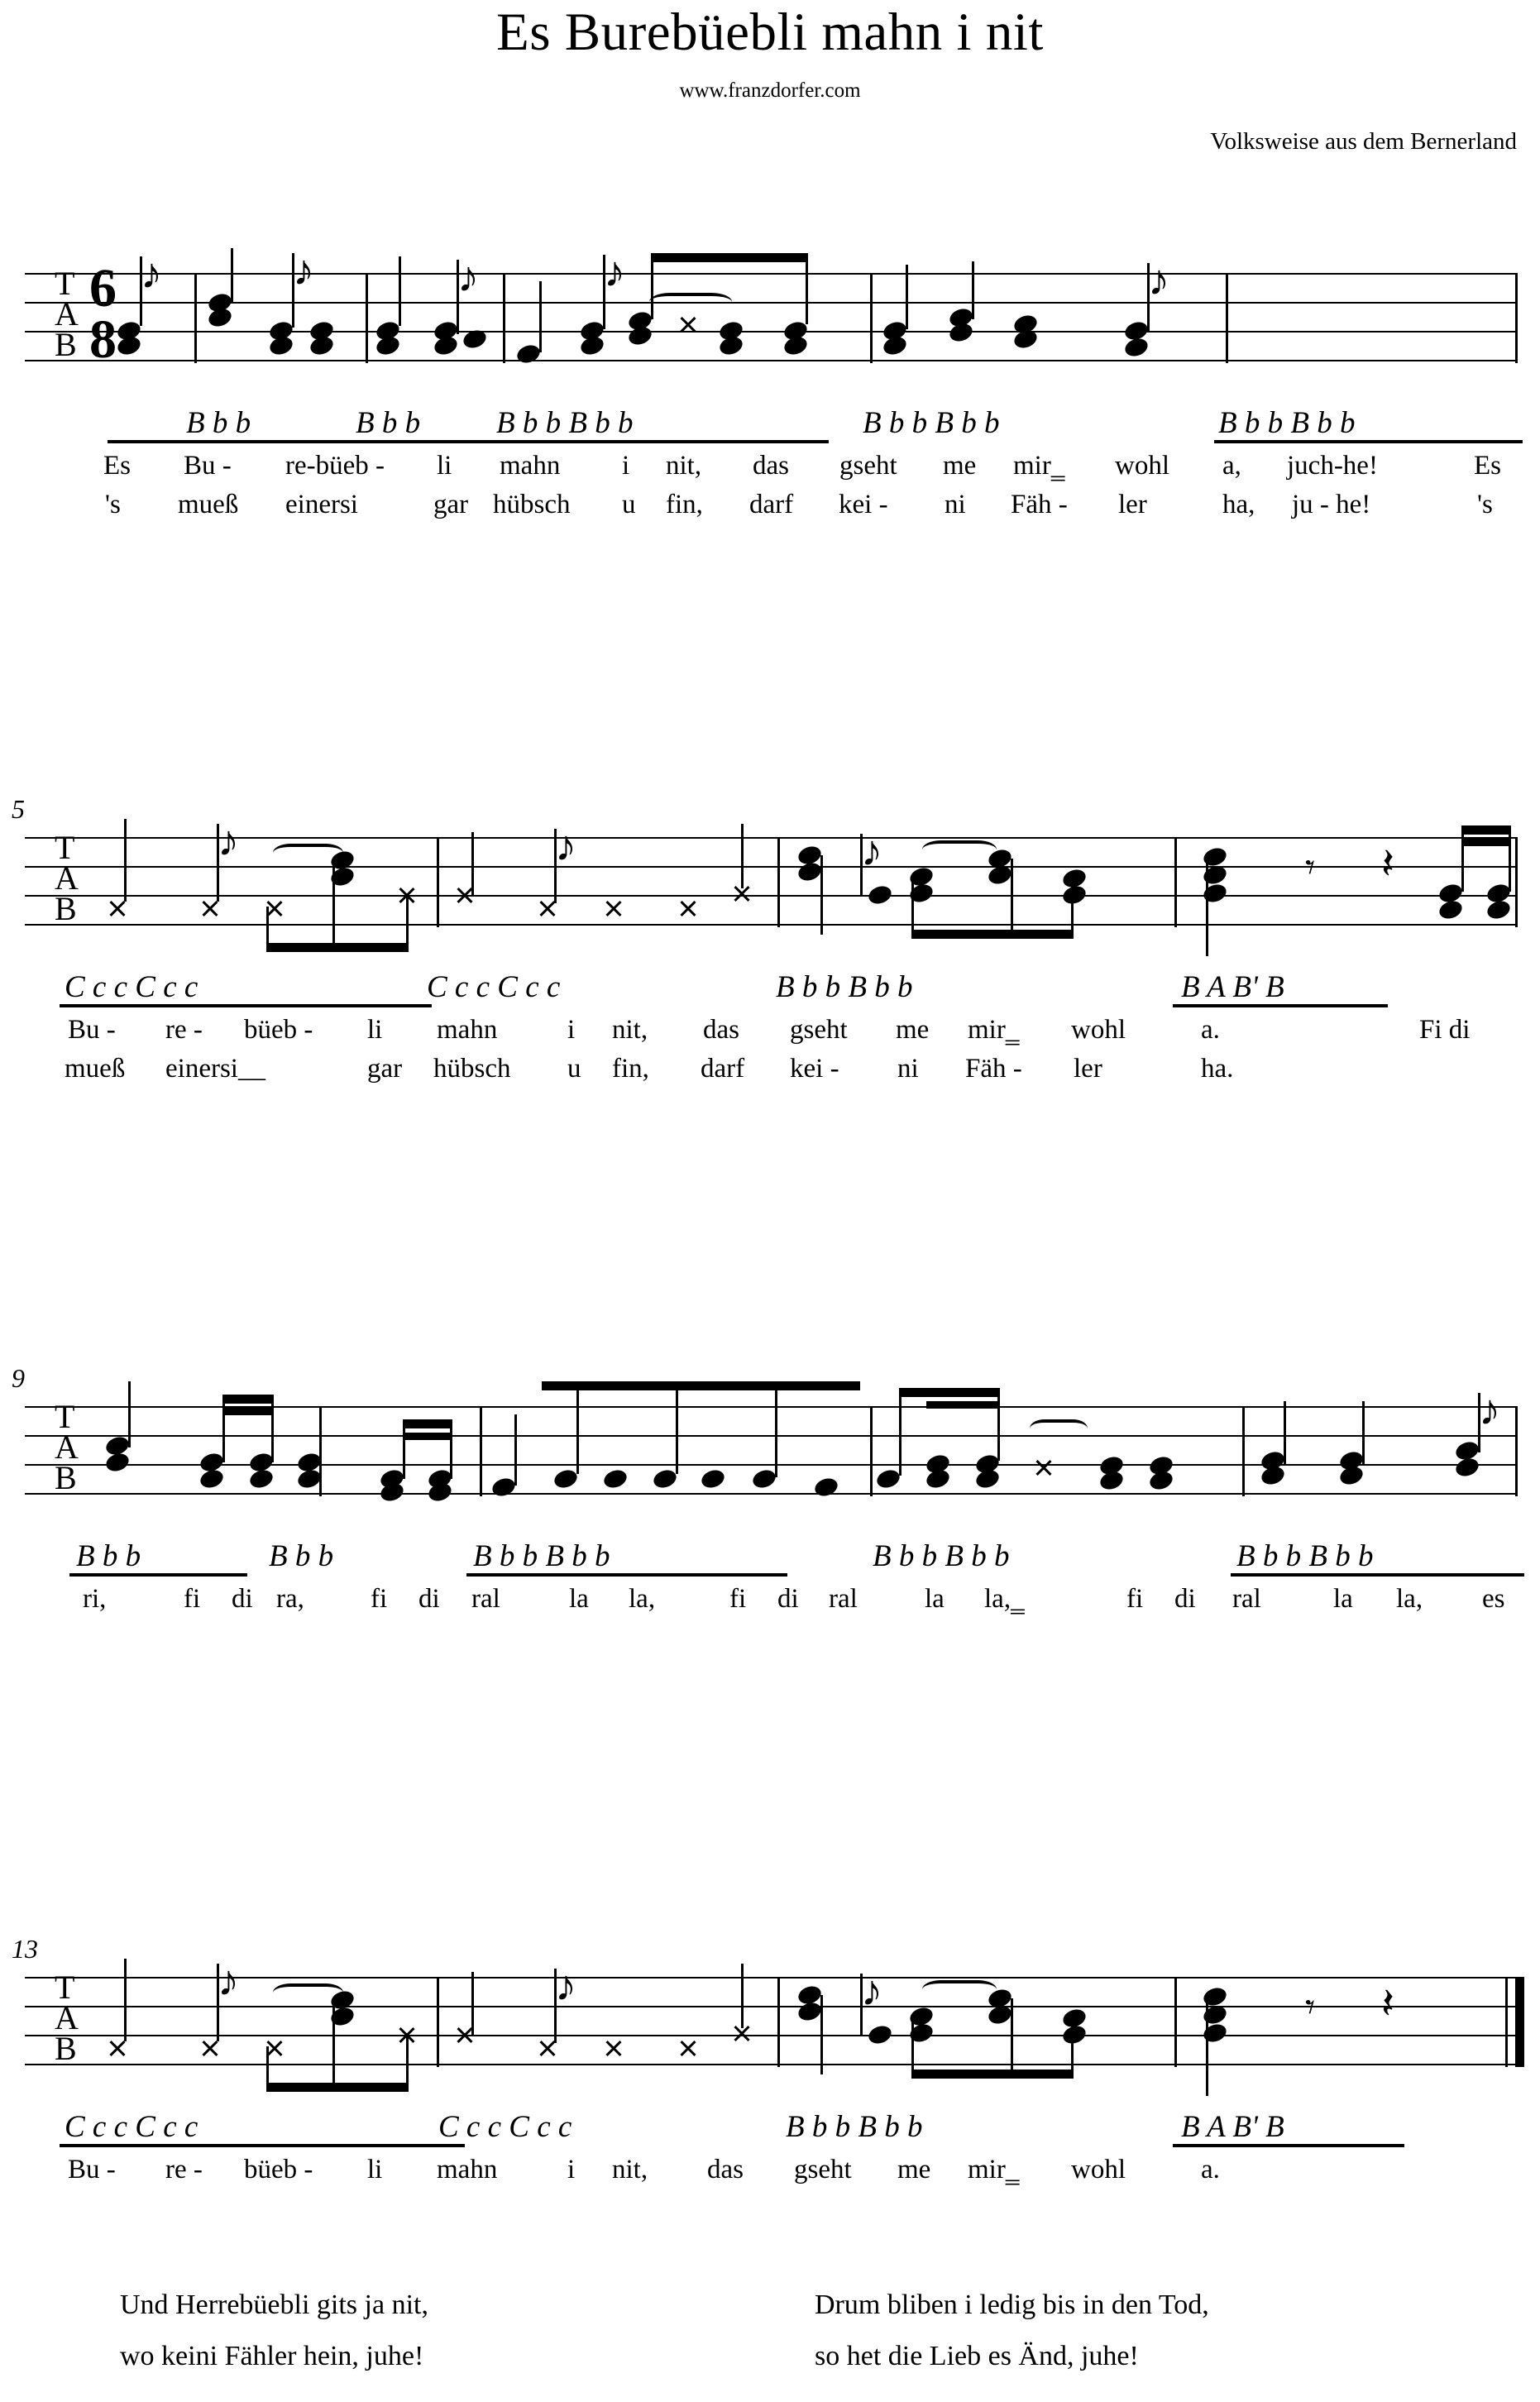 The width and height of the screenshot is (1540, 2402). I want to click on lyric-word: es, so click(1493, 1599).